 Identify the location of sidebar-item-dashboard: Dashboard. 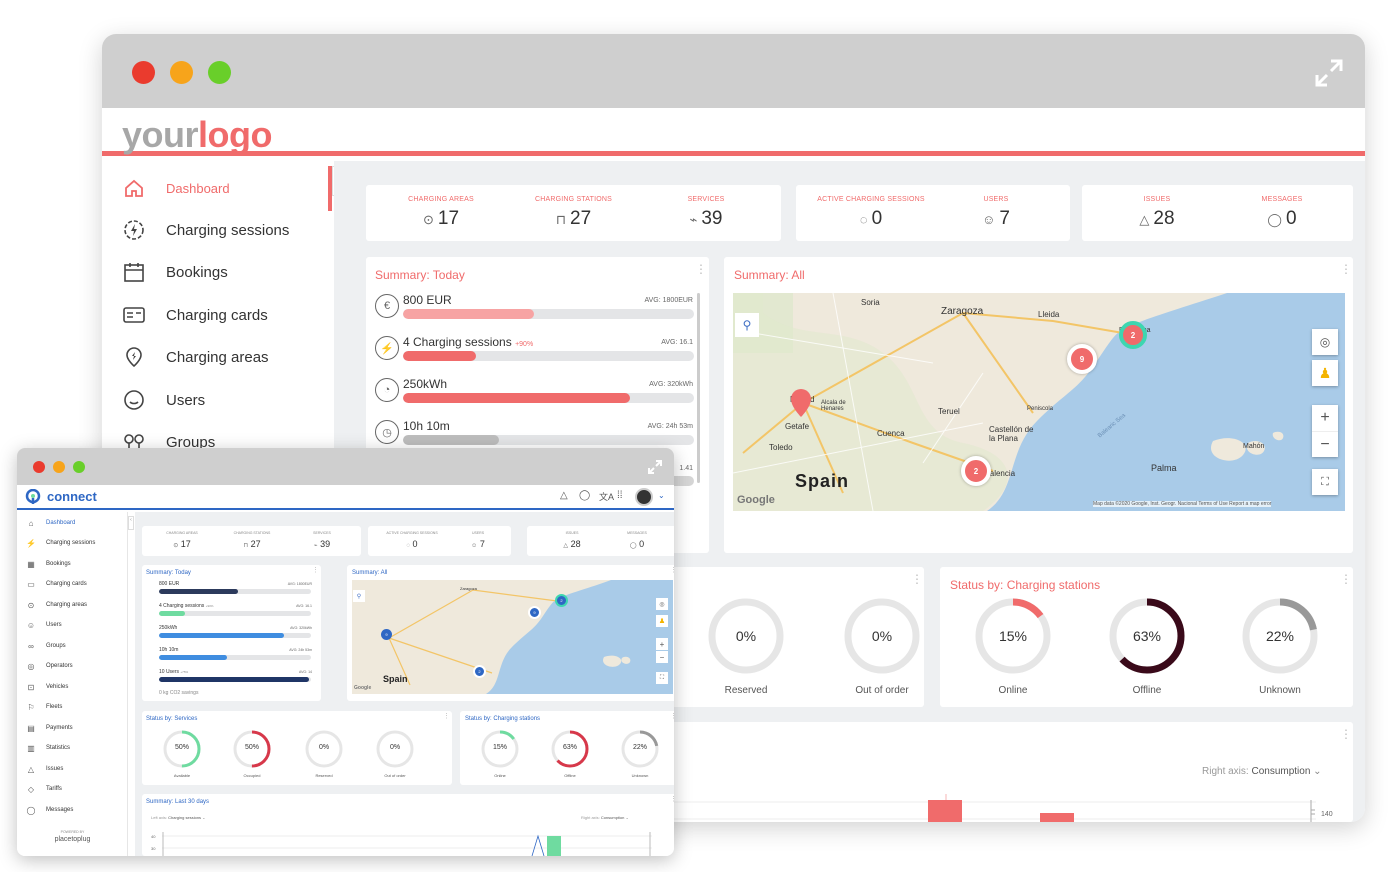
(176, 188).